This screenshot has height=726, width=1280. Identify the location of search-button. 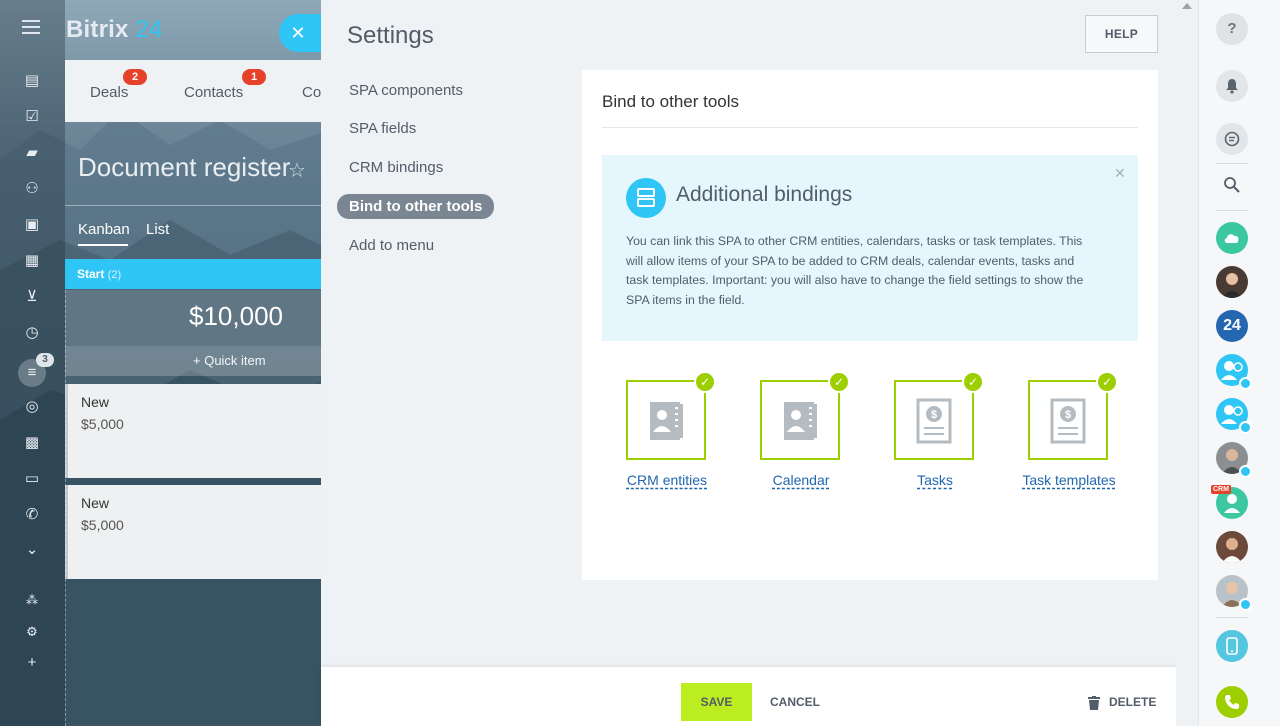
(1232, 185).